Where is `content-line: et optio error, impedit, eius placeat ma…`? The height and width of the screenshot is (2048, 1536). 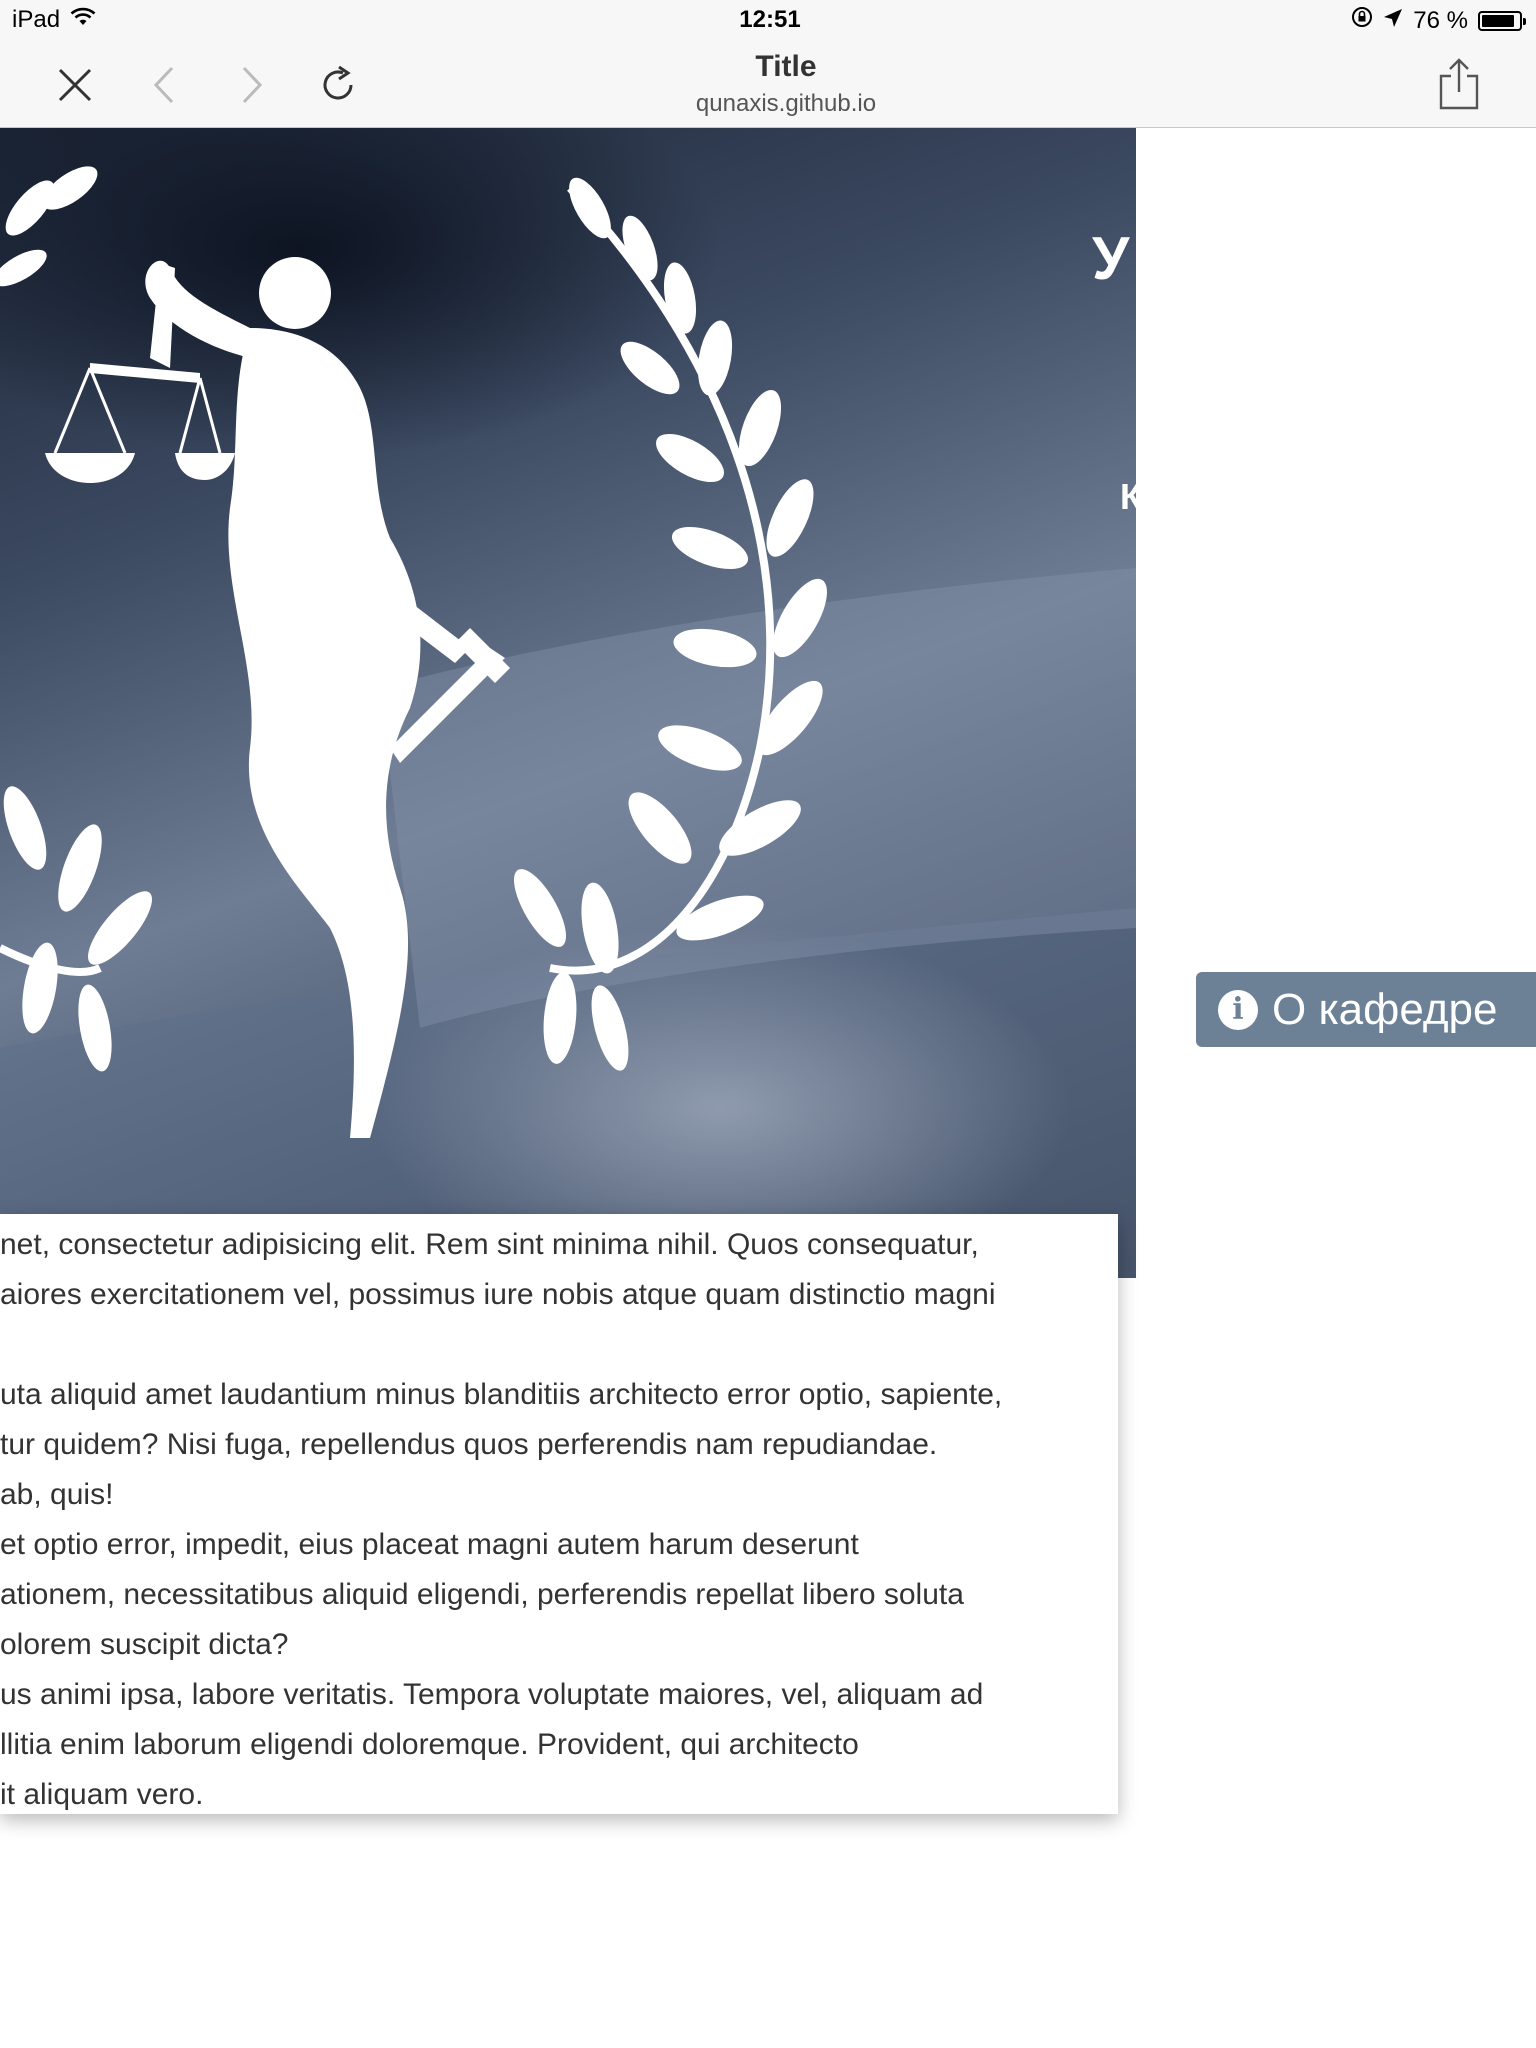
content-line: et optio error, impedit, eius placeat ma… is located at coordinates (429, 1544).